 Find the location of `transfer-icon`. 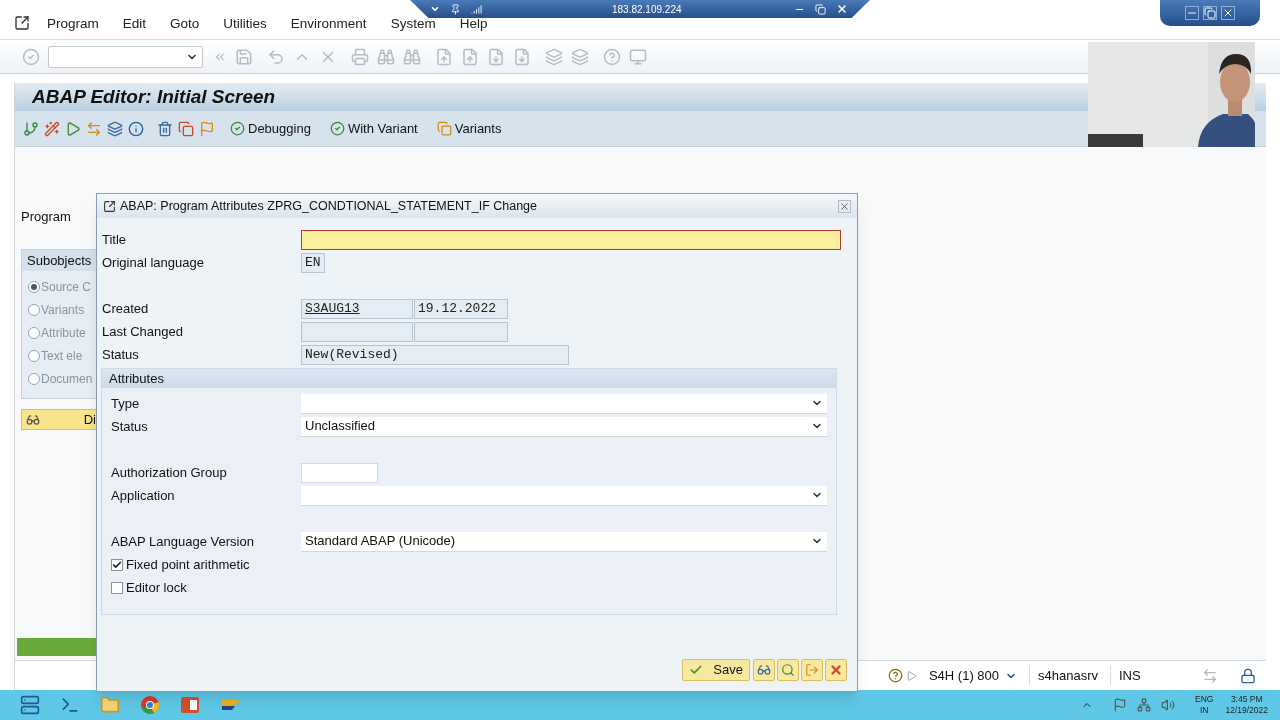

transfer-icon is located at coordinates (1210, 675).